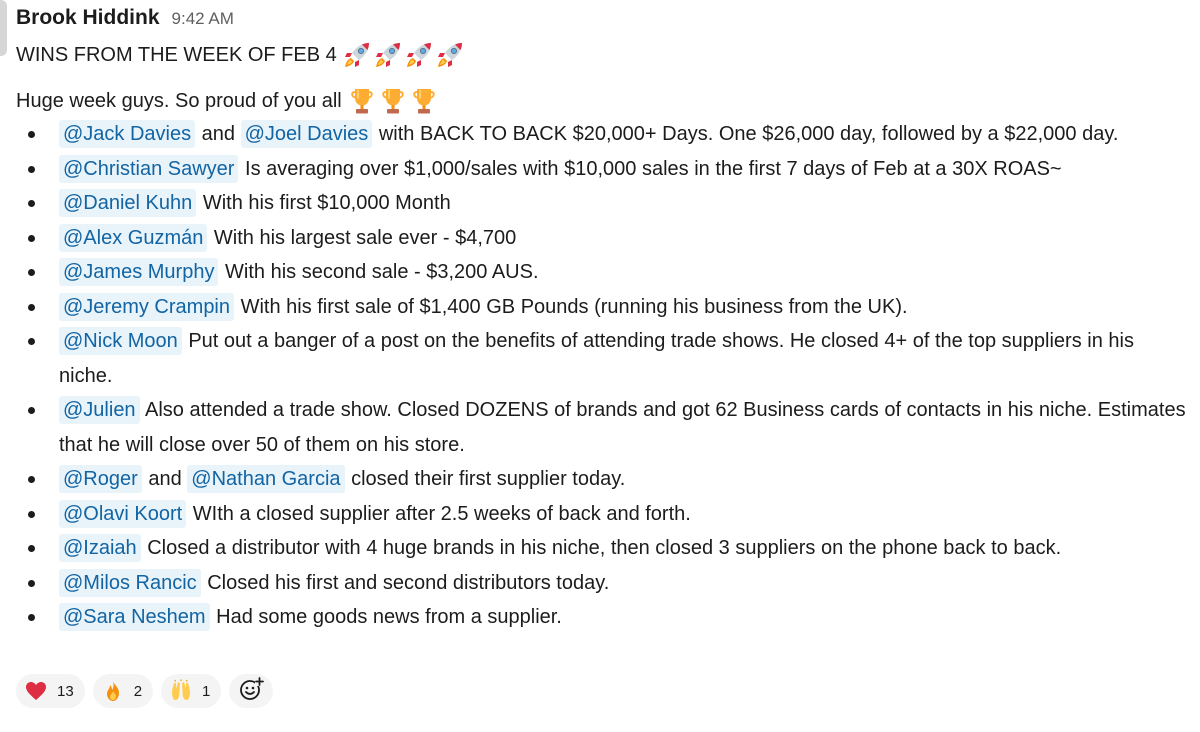  Describe the element at coordinates (88, 18) in the screenshot. I see `author-name: Brook Hiddink` at that location.